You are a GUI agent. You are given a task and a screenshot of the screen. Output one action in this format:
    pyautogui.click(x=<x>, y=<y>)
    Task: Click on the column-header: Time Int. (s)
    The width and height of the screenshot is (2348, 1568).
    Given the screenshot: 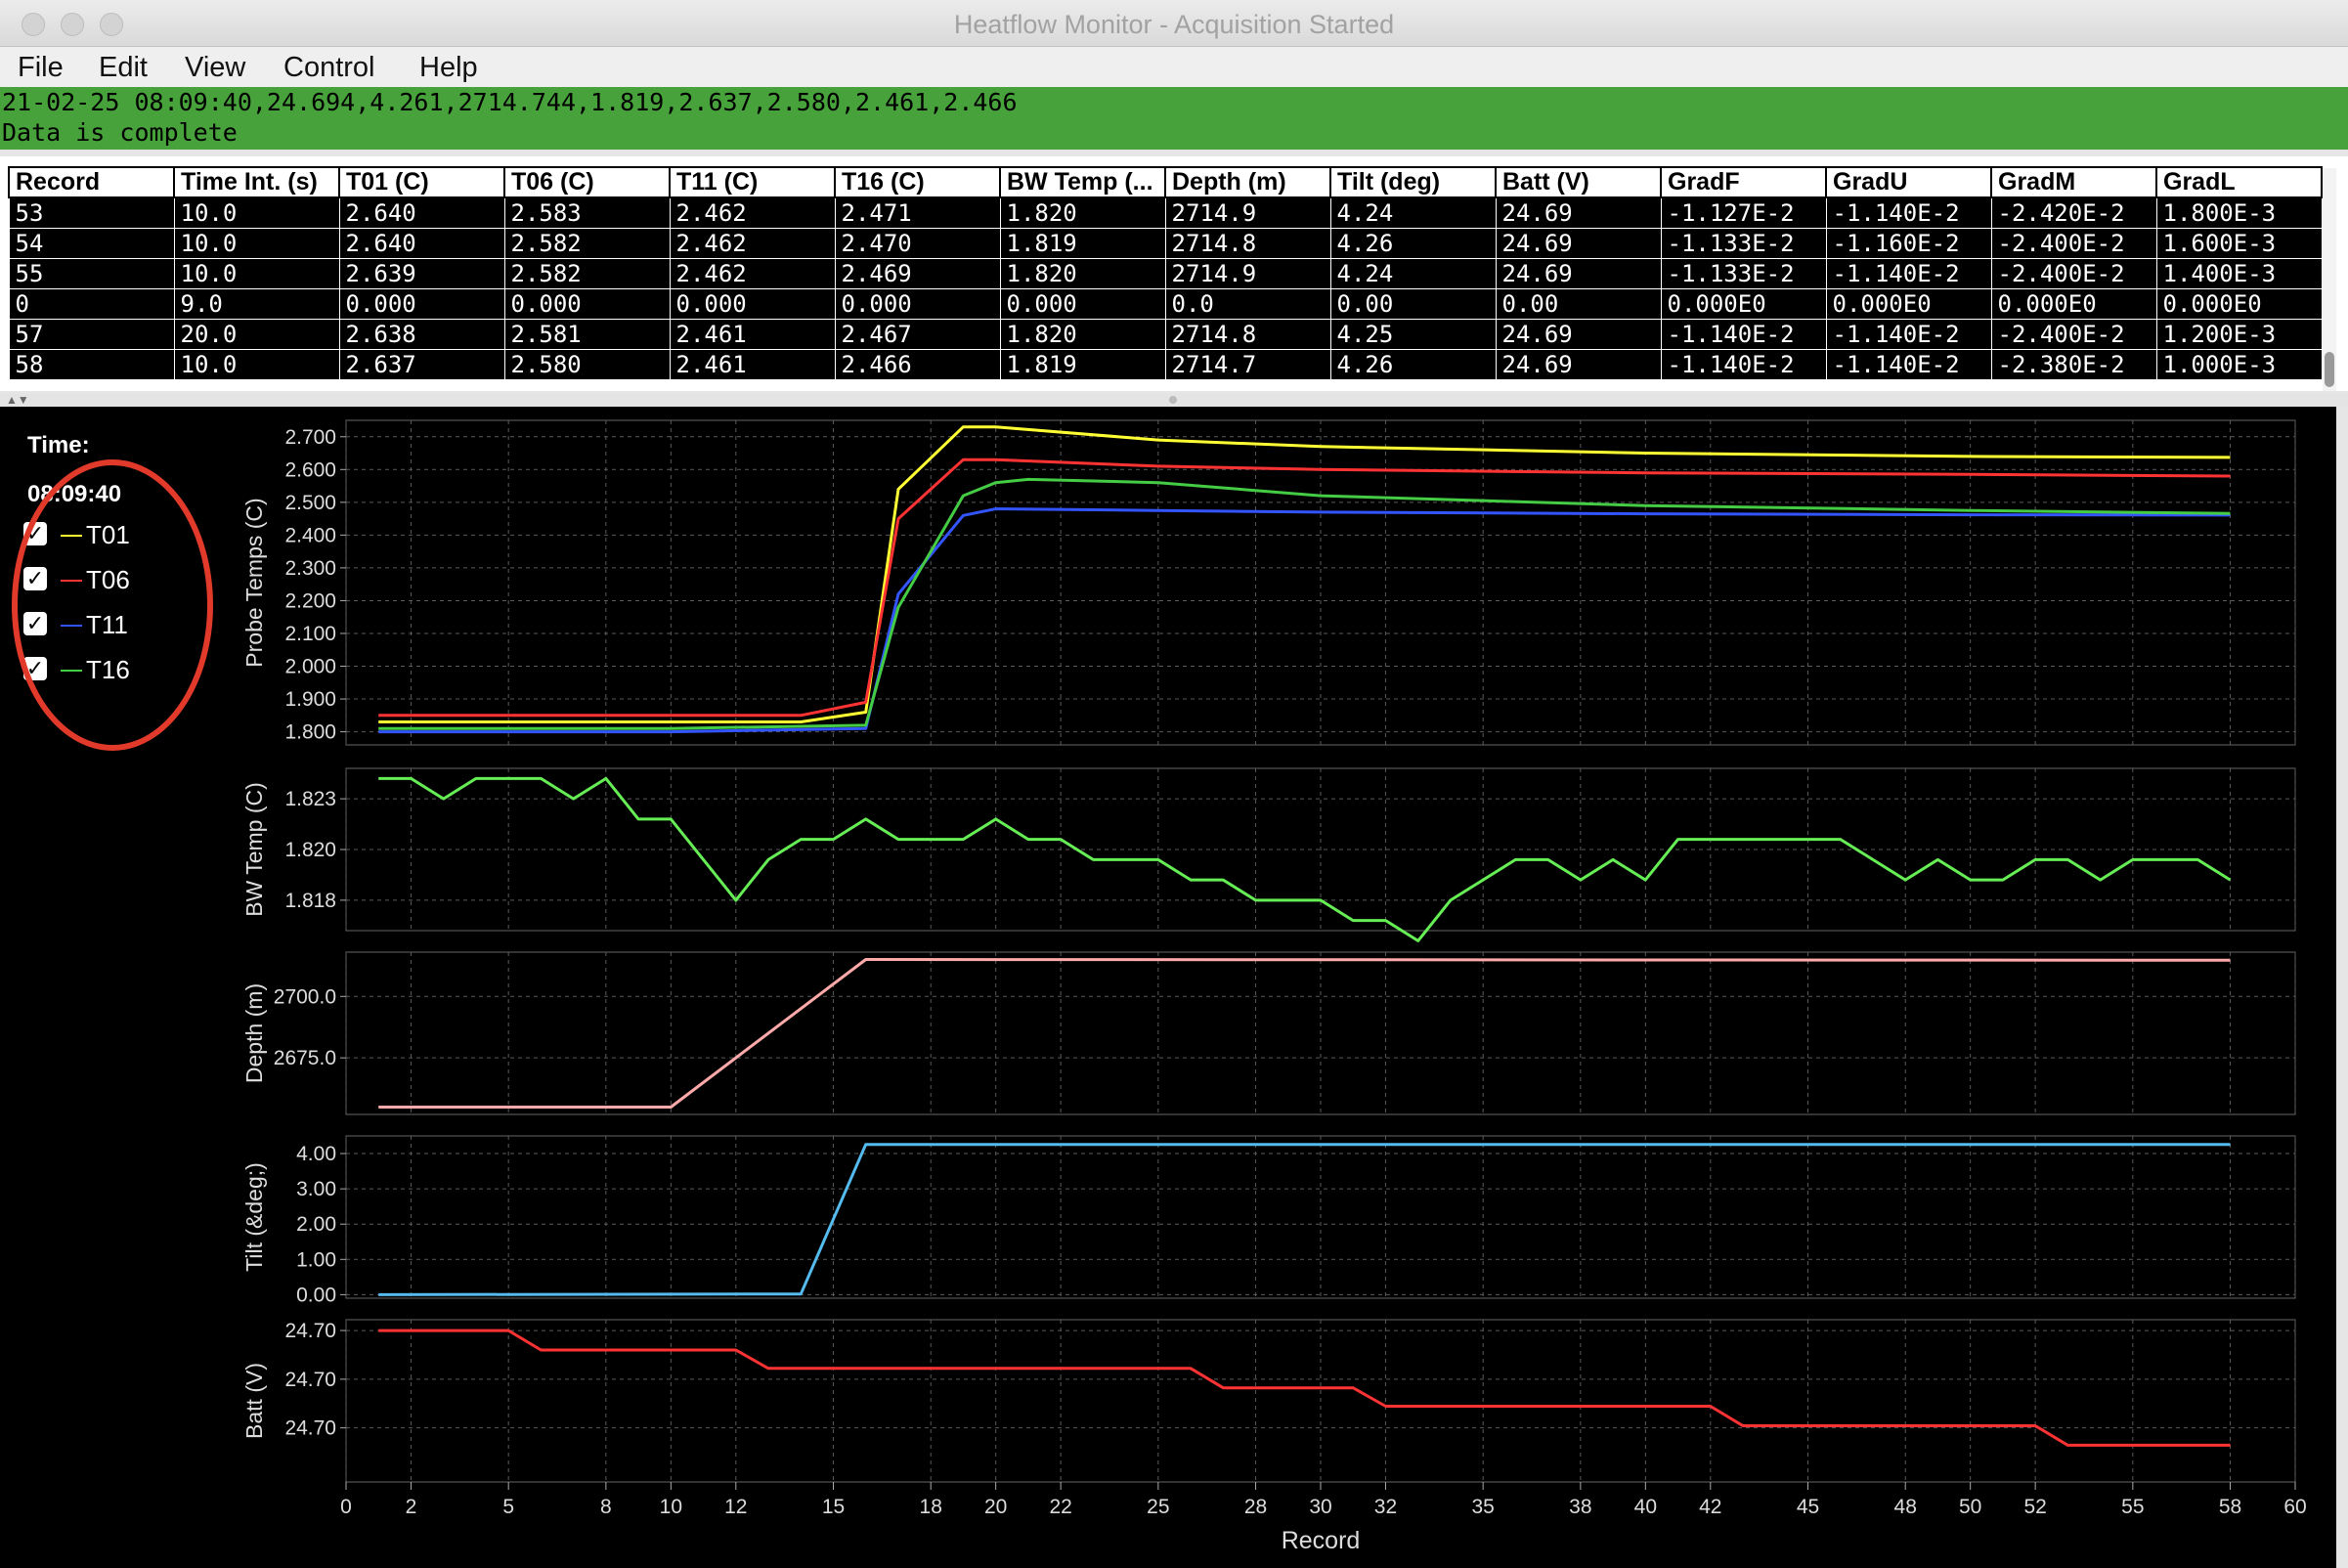 What is the action you would take?
    pyautogui.click(x=257, y=182)
    